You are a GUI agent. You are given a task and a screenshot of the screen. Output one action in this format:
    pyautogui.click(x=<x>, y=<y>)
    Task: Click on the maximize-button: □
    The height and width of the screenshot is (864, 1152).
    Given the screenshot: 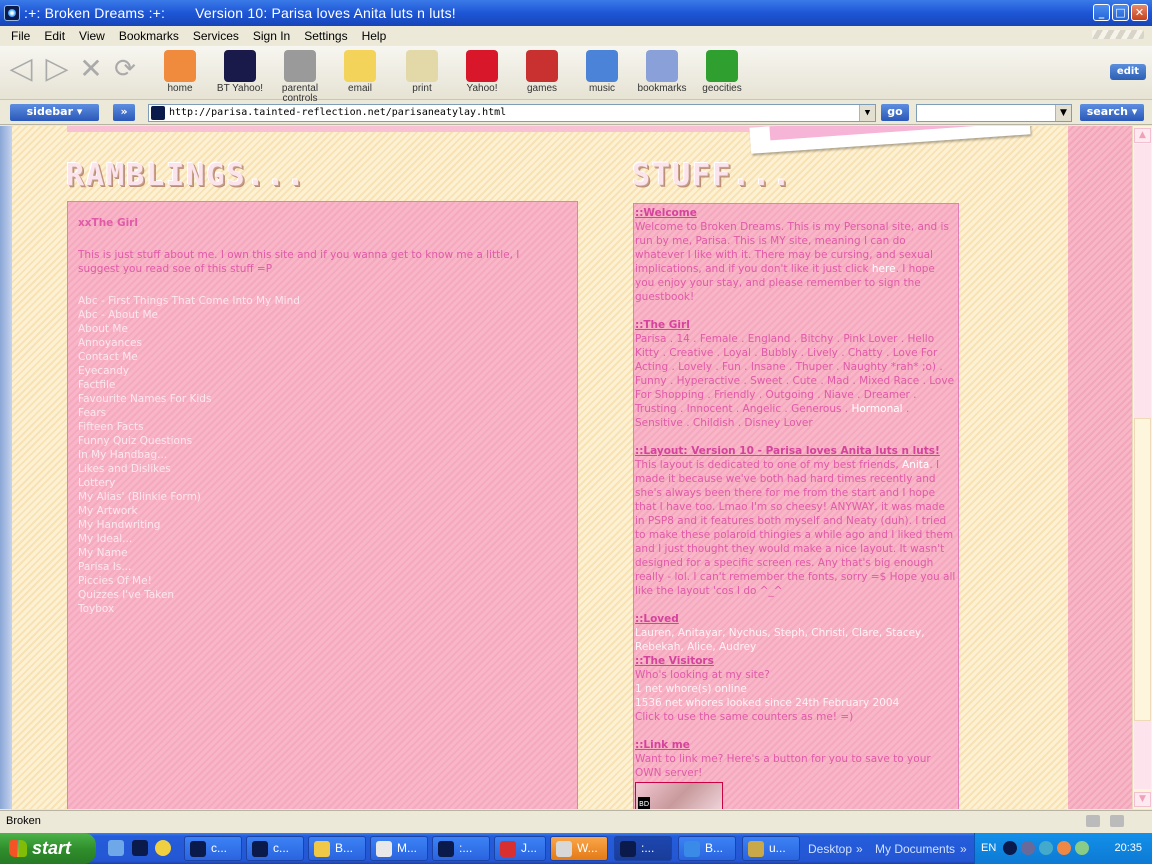 What is the action you would take?
    pyautogui.click(x=1120, y=12)
    